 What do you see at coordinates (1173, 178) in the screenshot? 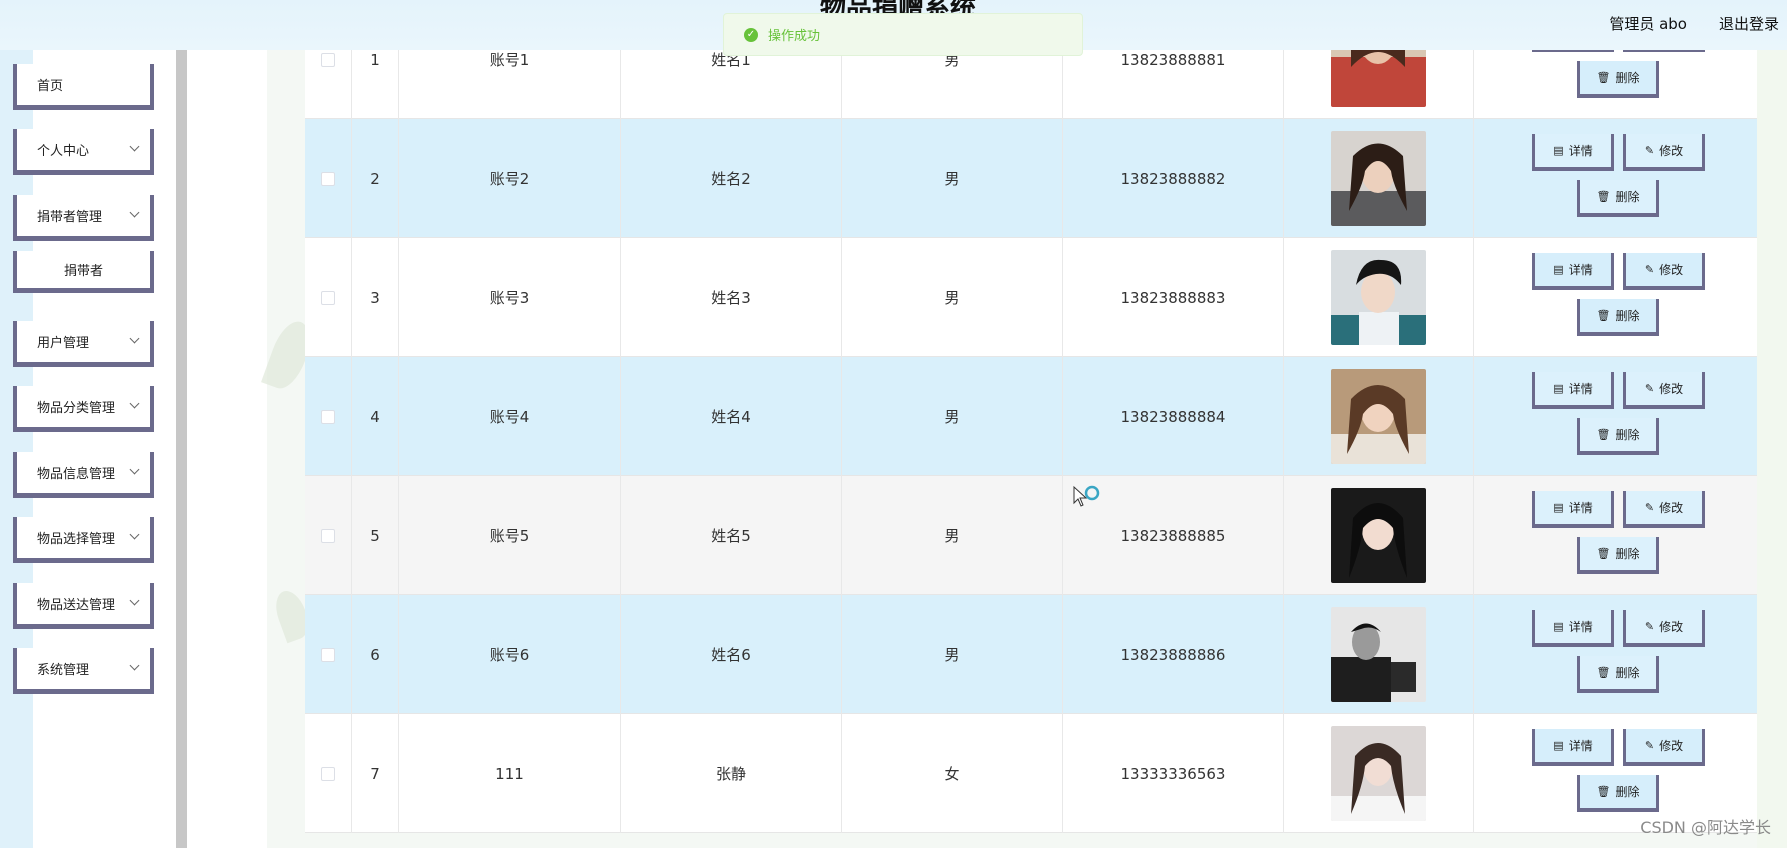
I see `cell-phone: 13823888882` at bounding box center [1173, 178].